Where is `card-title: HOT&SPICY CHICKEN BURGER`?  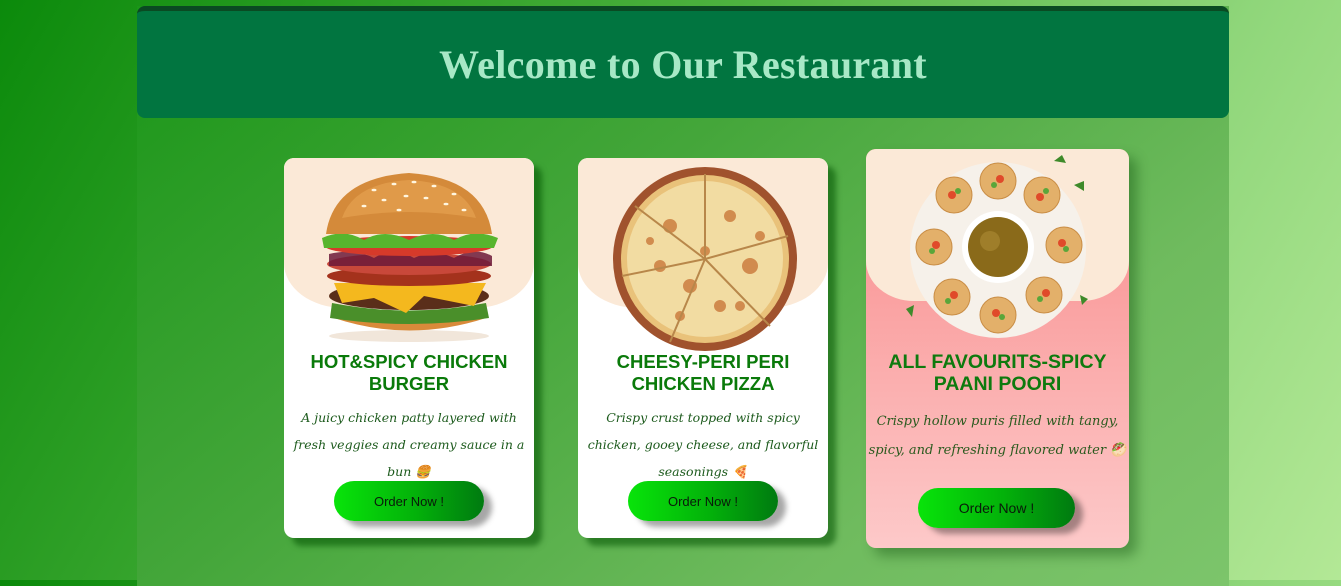 card-title: HOT&SPICY CHICKEN BURGER is located at coordinates (409, 372).